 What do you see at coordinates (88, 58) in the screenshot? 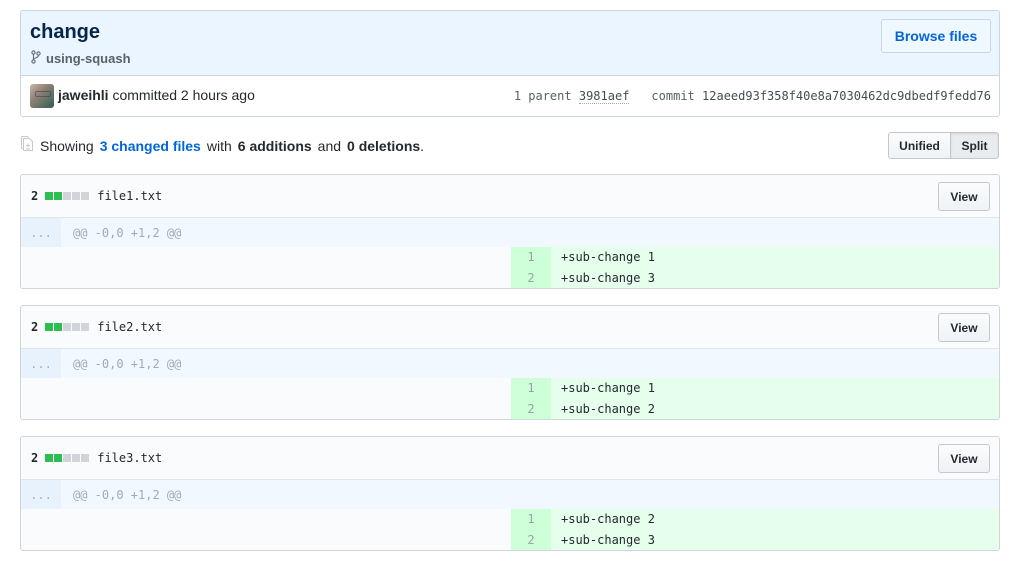
I see `branch-name: using-squash` at bounding box center [88, 58].